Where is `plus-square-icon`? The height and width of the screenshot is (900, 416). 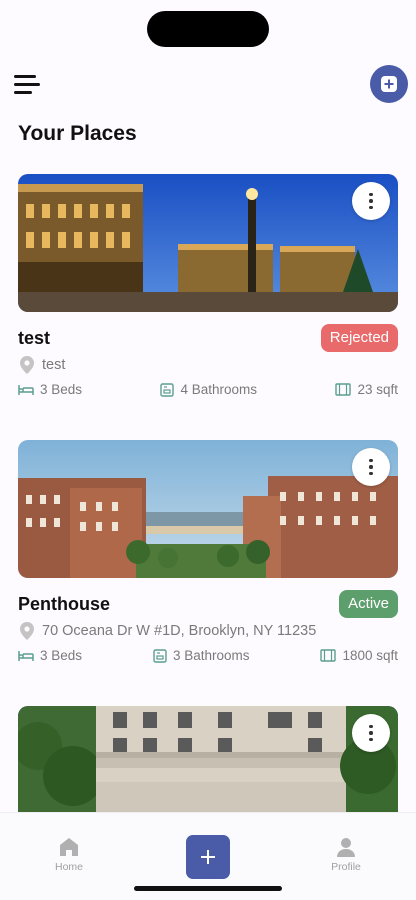
plus-square-icon is located at coordinates (389, 84).